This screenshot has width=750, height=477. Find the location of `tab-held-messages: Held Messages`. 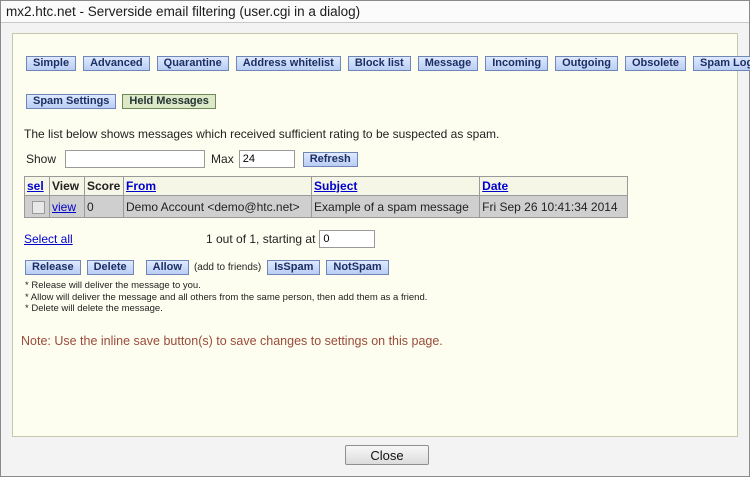

tab-held-messages: Held Messages is located at coordinates (169, 101).